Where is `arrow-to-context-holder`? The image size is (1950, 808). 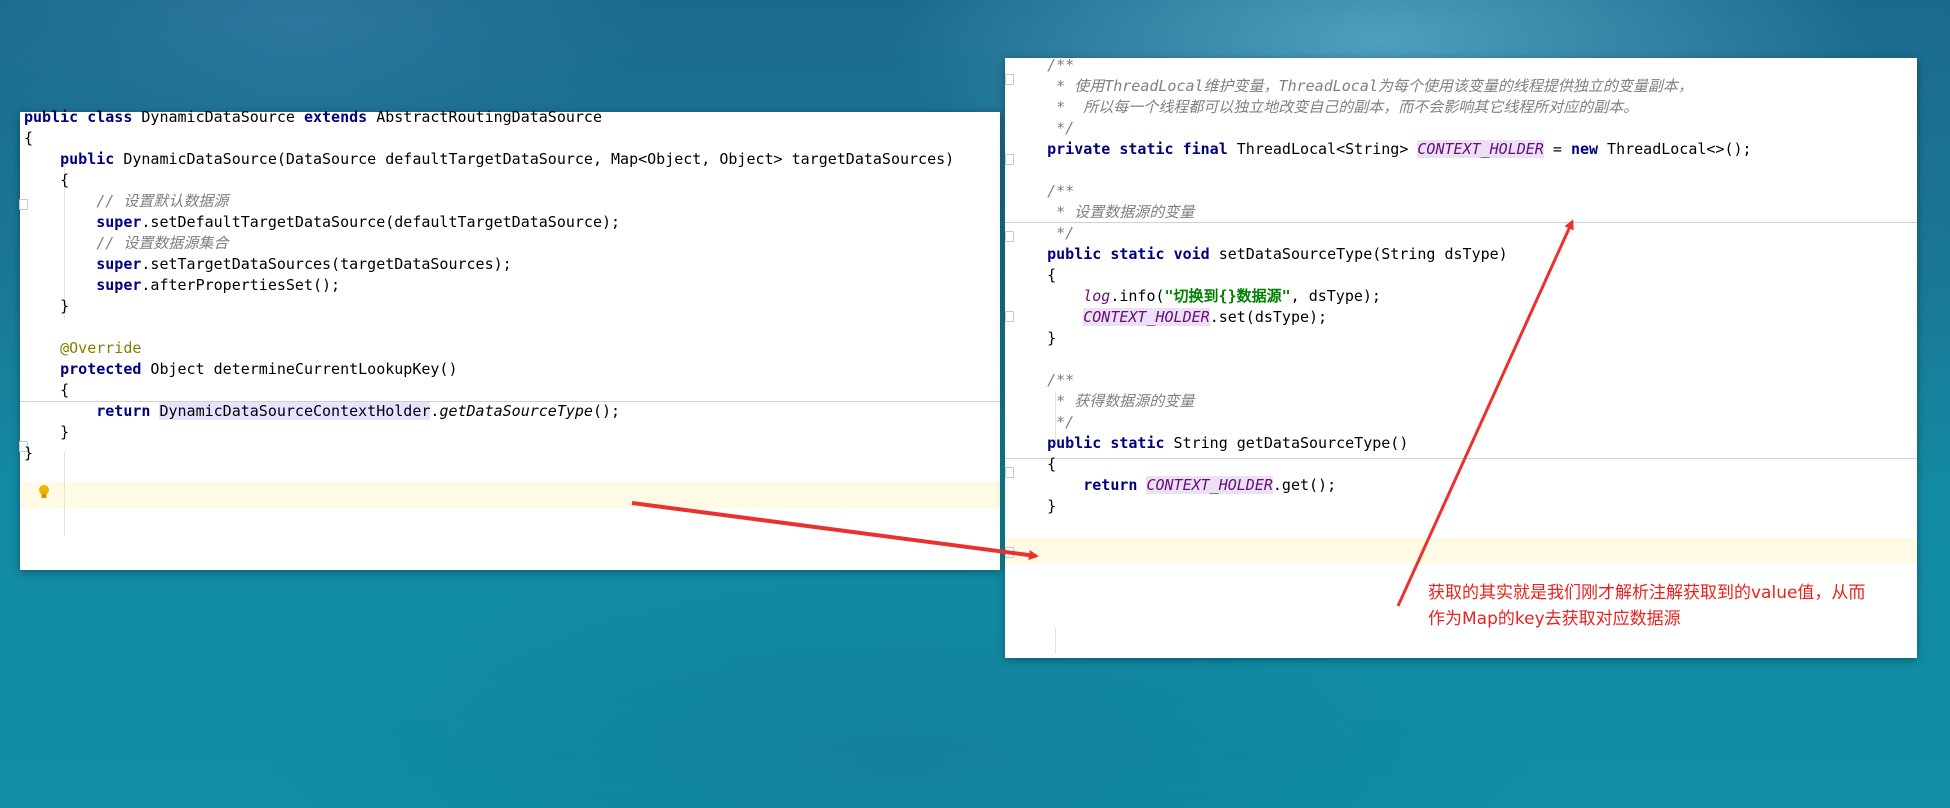
arrow-to-context-holder is located at coordinates (1485, 413).